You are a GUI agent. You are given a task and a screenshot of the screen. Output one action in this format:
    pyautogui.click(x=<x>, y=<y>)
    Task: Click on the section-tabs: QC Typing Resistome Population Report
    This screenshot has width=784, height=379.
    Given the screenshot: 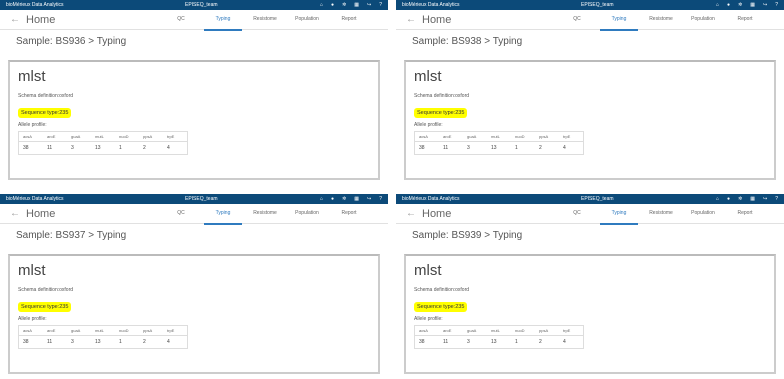 What is the action you would take?
    pyautogui.click(x=265, y=214)
    